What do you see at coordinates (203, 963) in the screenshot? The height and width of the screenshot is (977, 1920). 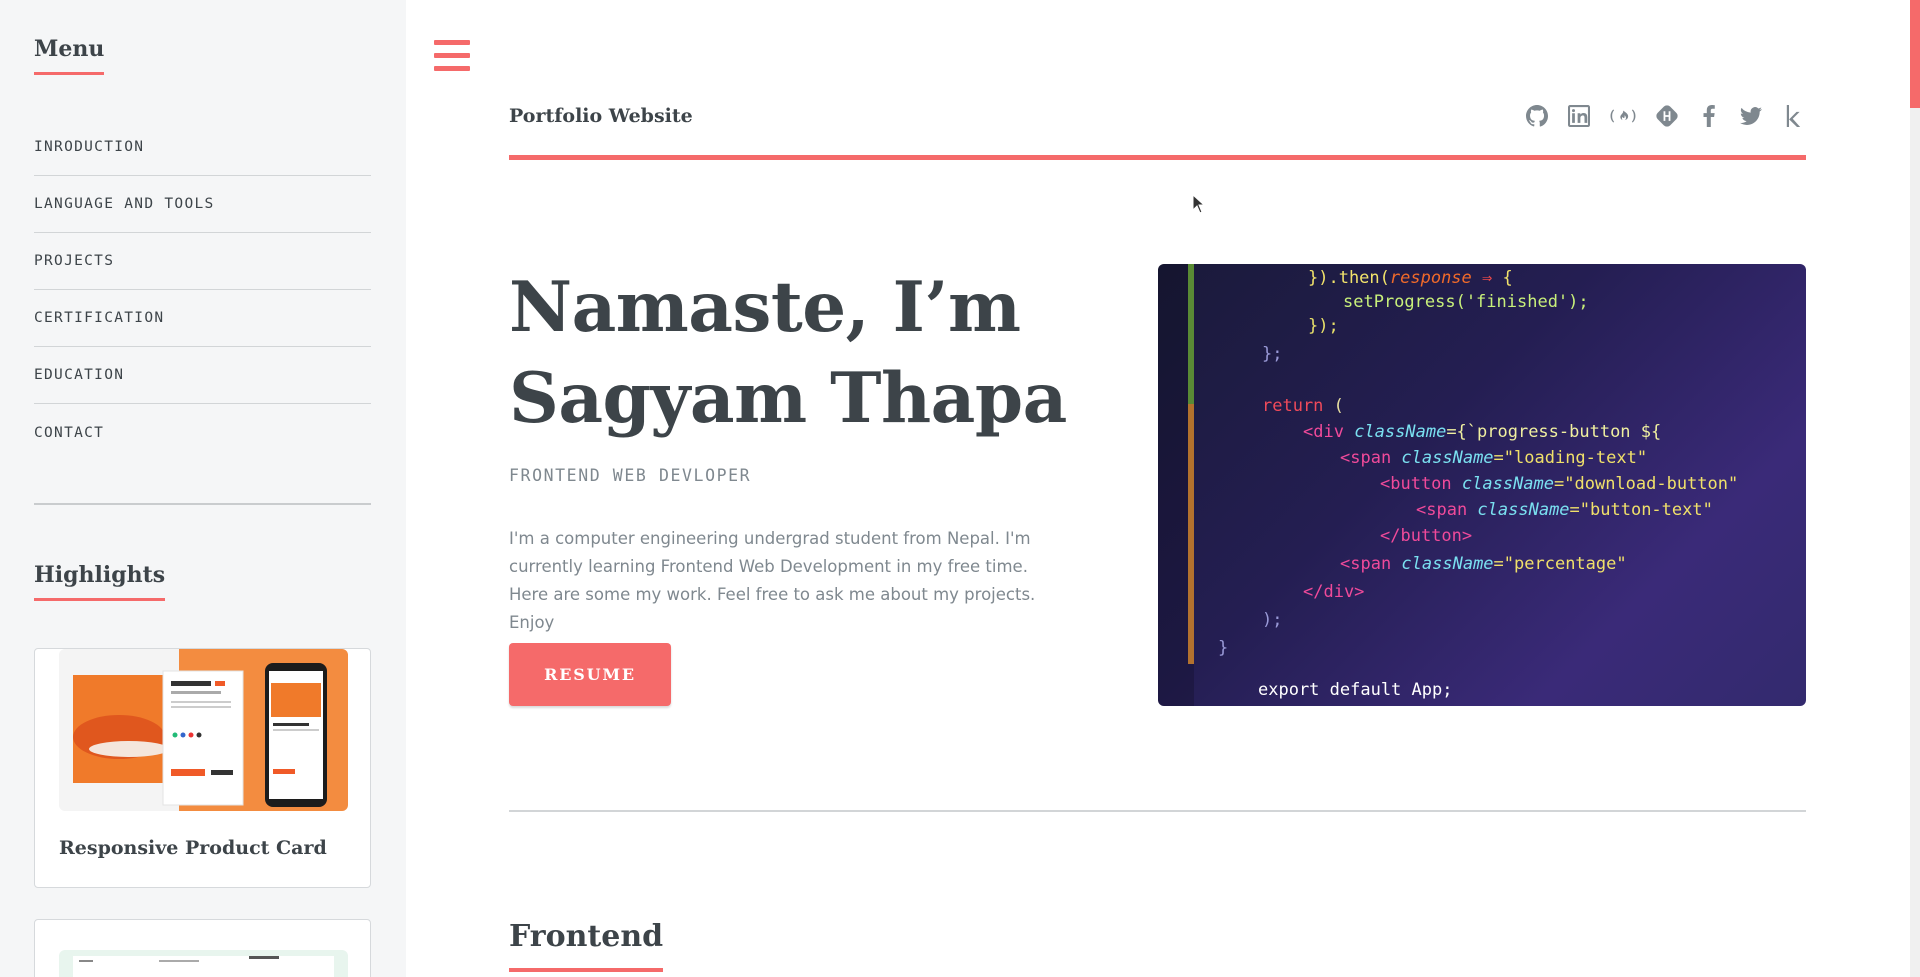 I see `highlight-thumbnail` at bounding box center [203, 963].